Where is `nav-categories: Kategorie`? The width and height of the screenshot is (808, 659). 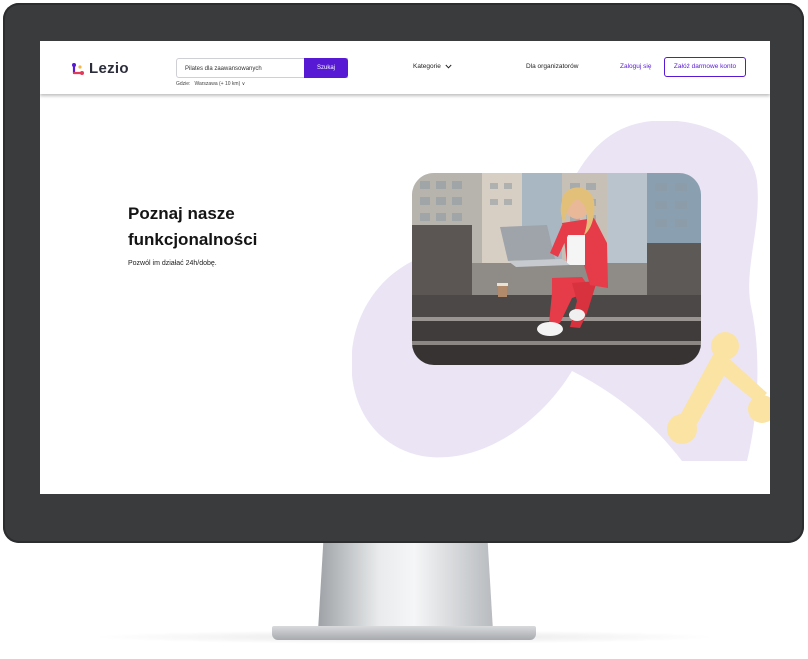
nav-categories: Kategorie is located at coordinates (432, 66).